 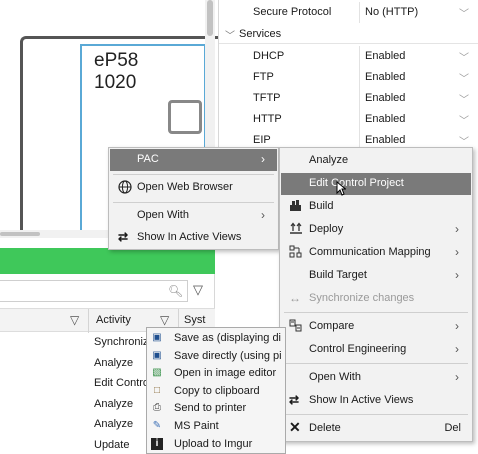 What do you see at coordinates (123, 237) in the screenshot?
I see `swap-arrows-icon: ⇄` at bounding box center [123, 237].